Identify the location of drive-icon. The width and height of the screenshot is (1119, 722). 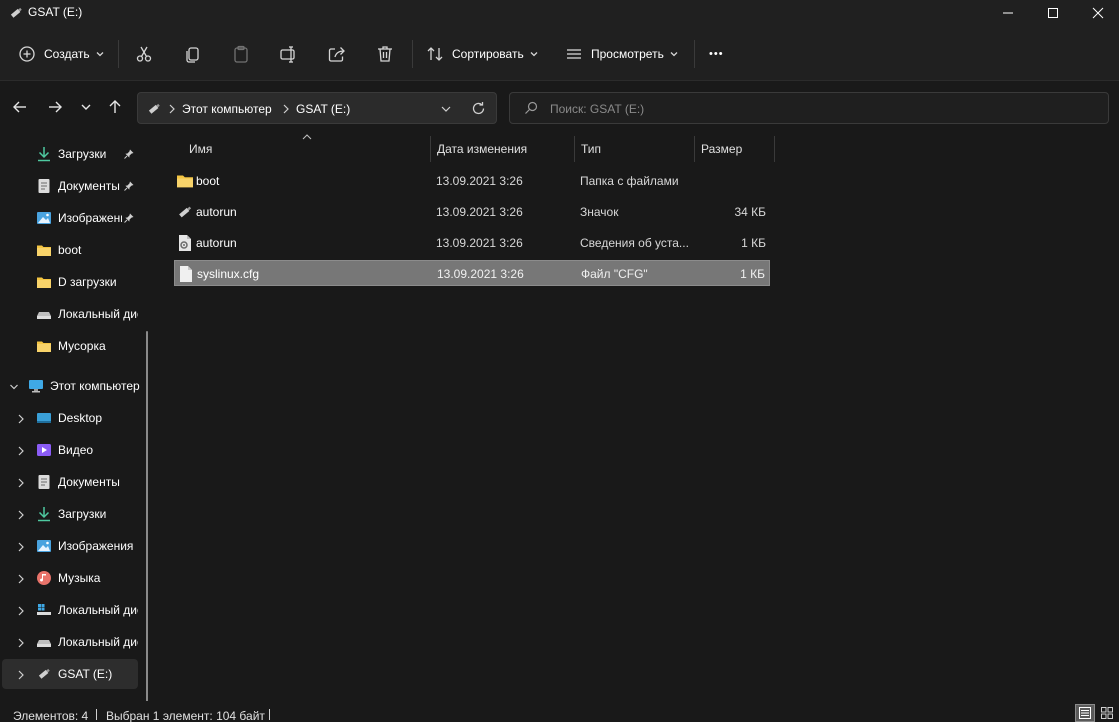
(44, 642).